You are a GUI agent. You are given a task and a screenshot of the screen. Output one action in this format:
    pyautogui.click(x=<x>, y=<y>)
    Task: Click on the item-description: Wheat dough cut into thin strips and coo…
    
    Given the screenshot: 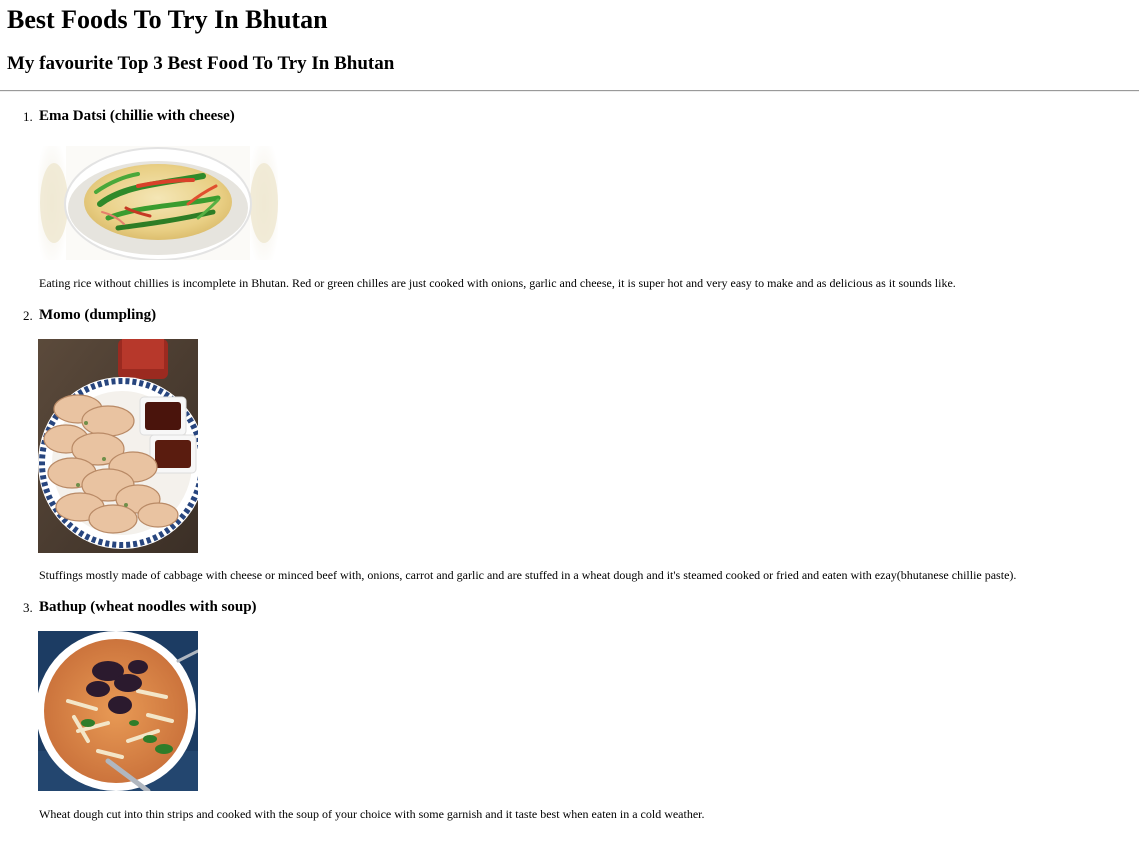 What is the action you would take?
    pyautogui.click(x=372, y=814)
    